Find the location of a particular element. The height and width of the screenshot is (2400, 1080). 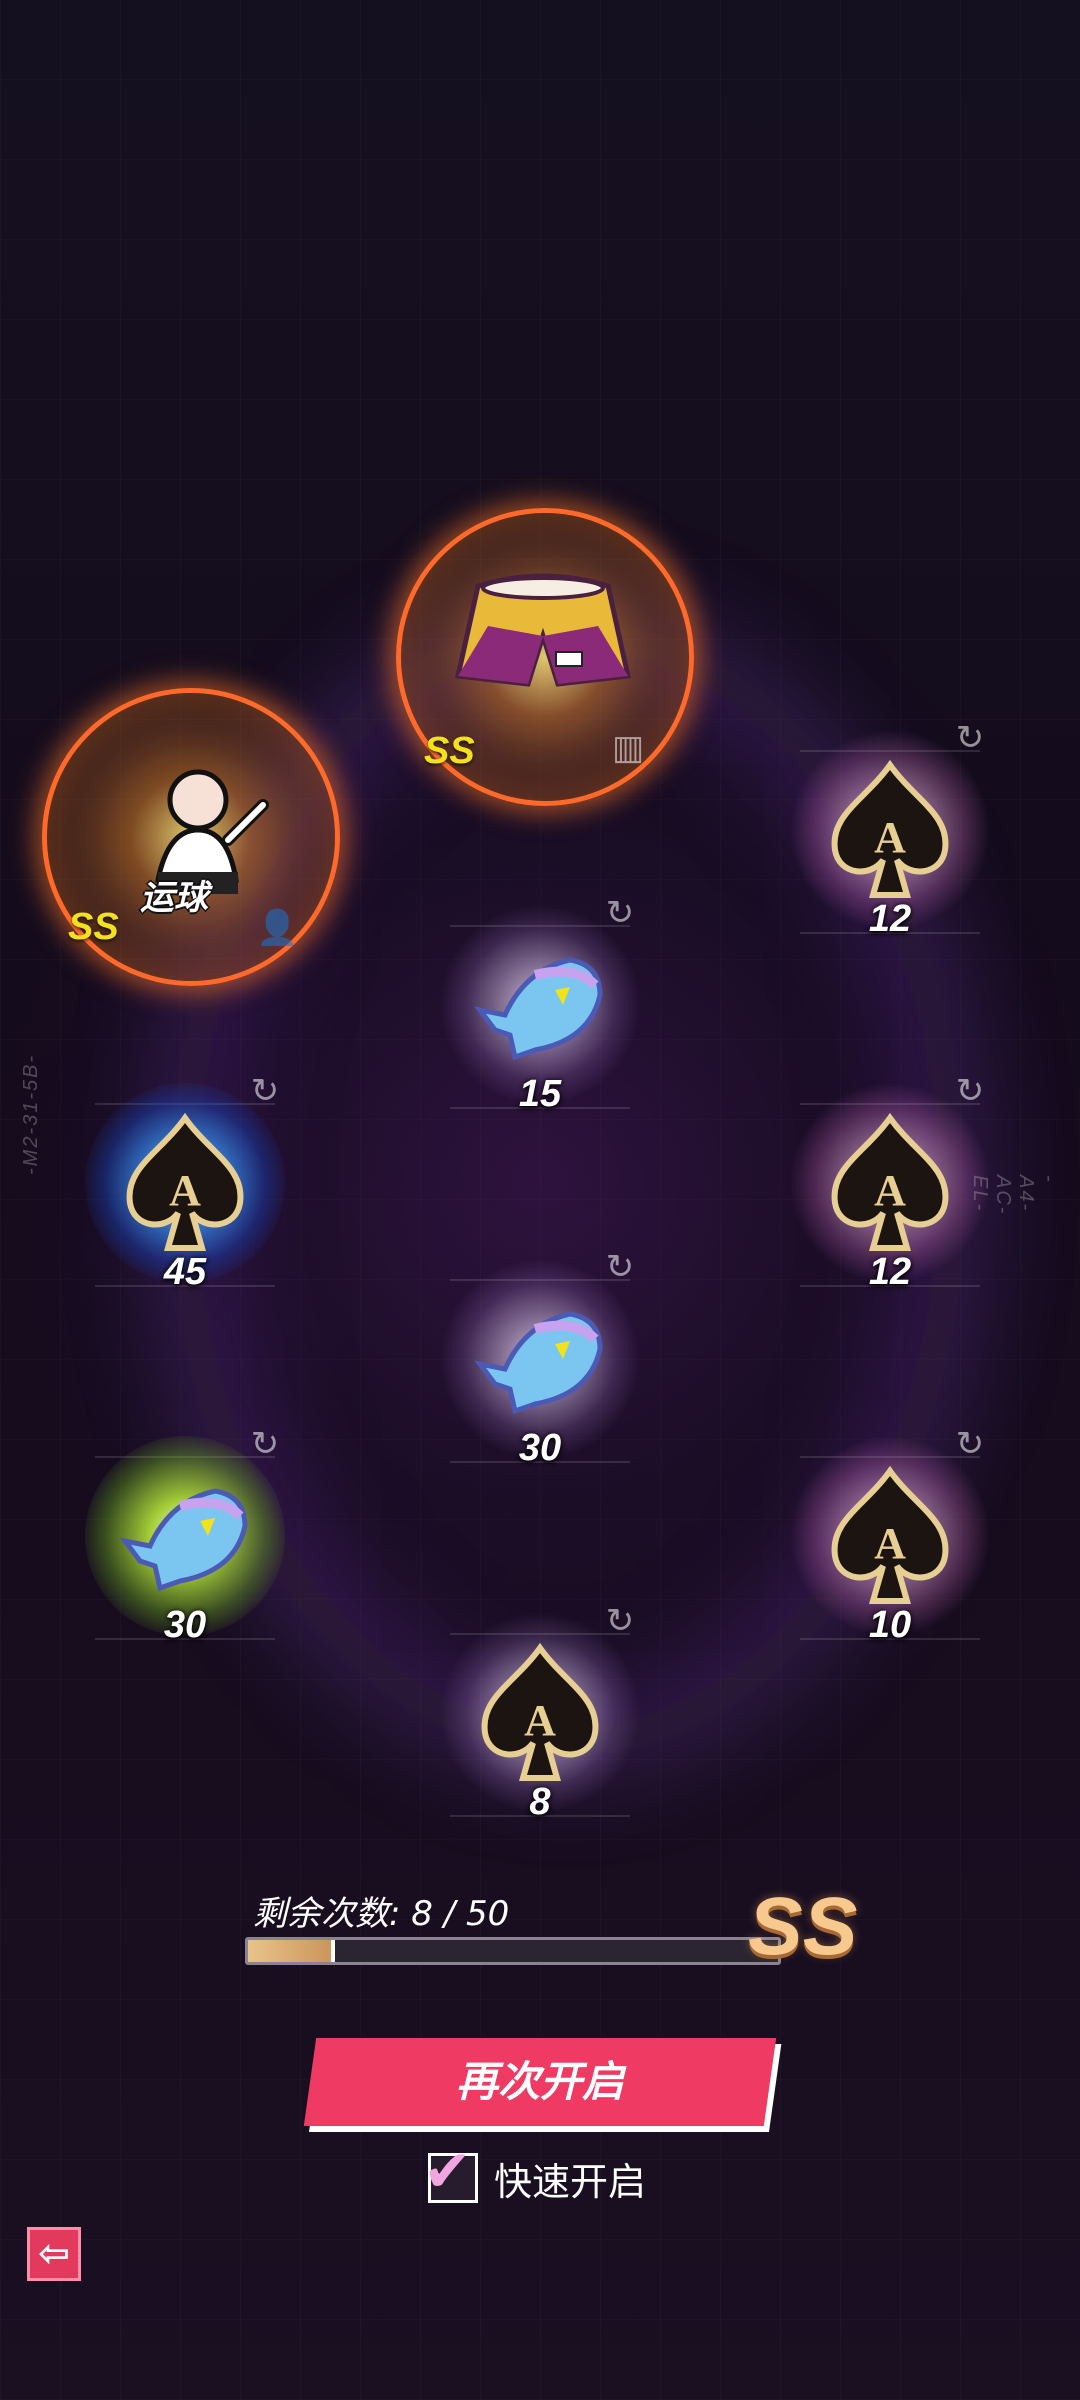

quick-open-checkbox: ✔ is located at coordinates (450, 2172).